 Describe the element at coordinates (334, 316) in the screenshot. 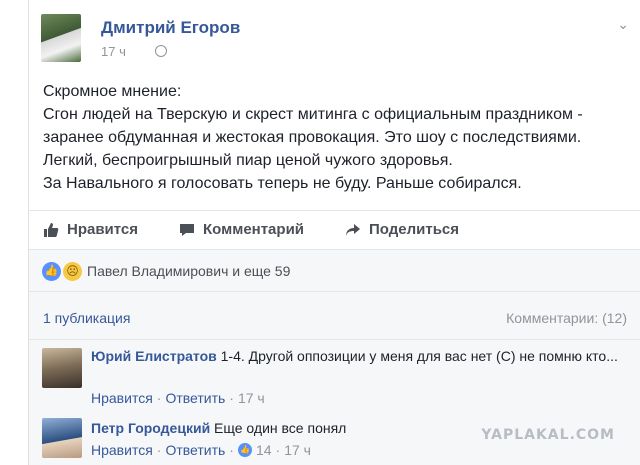

I see `post-stats: 1 публикация Комментарии: (12)` at that location.